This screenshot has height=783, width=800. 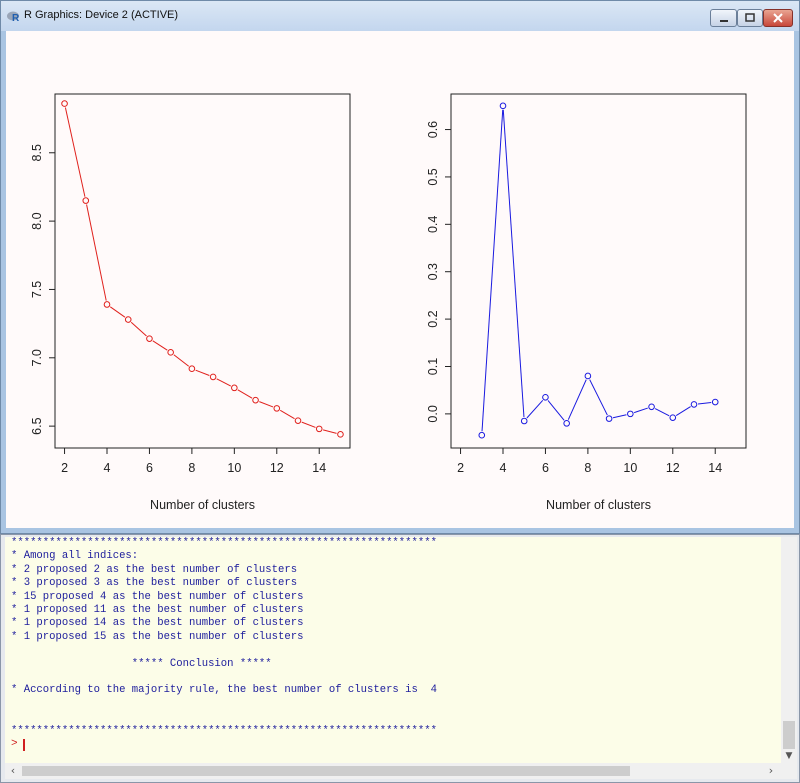 I want to click on horizontal-scrollbar: ‹ ›, so click(x=393, y=771).